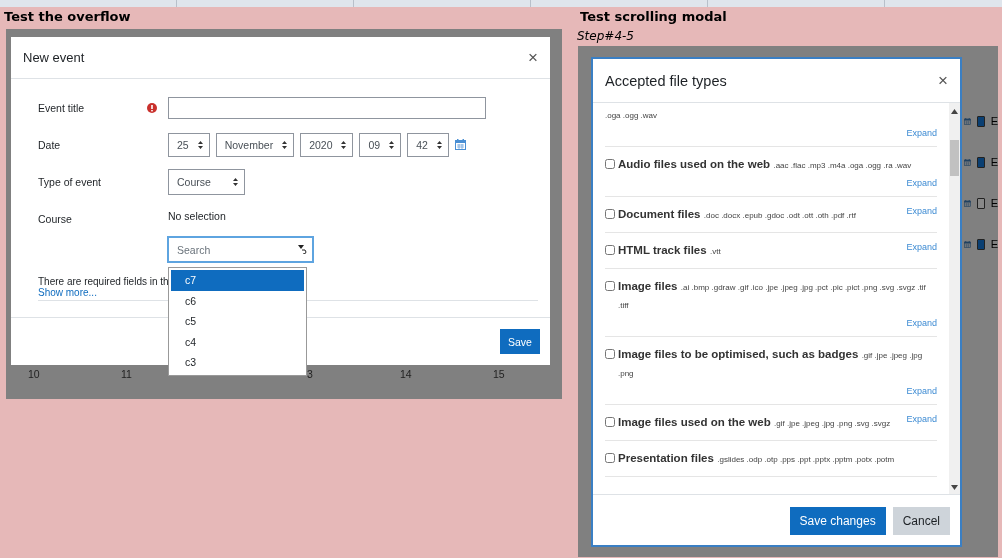  What do you see at coordinates (206, 181) in the screenshot?
I see `event-type-select: Course` at bounding box center [206, 181].